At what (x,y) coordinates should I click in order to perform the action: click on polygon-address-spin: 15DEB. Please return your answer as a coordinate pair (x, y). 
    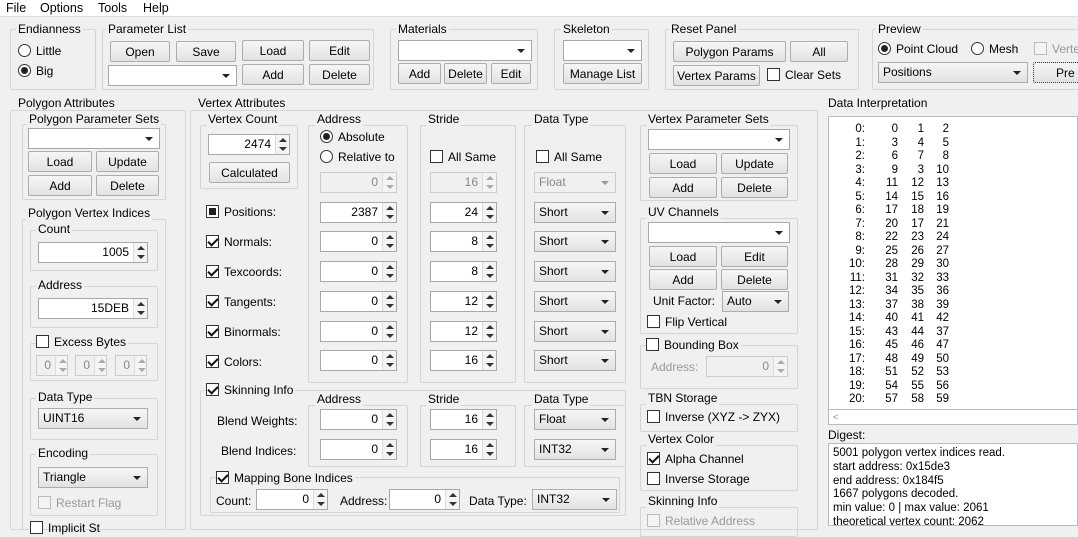
    Looking at the image, I should click on (93, 308).